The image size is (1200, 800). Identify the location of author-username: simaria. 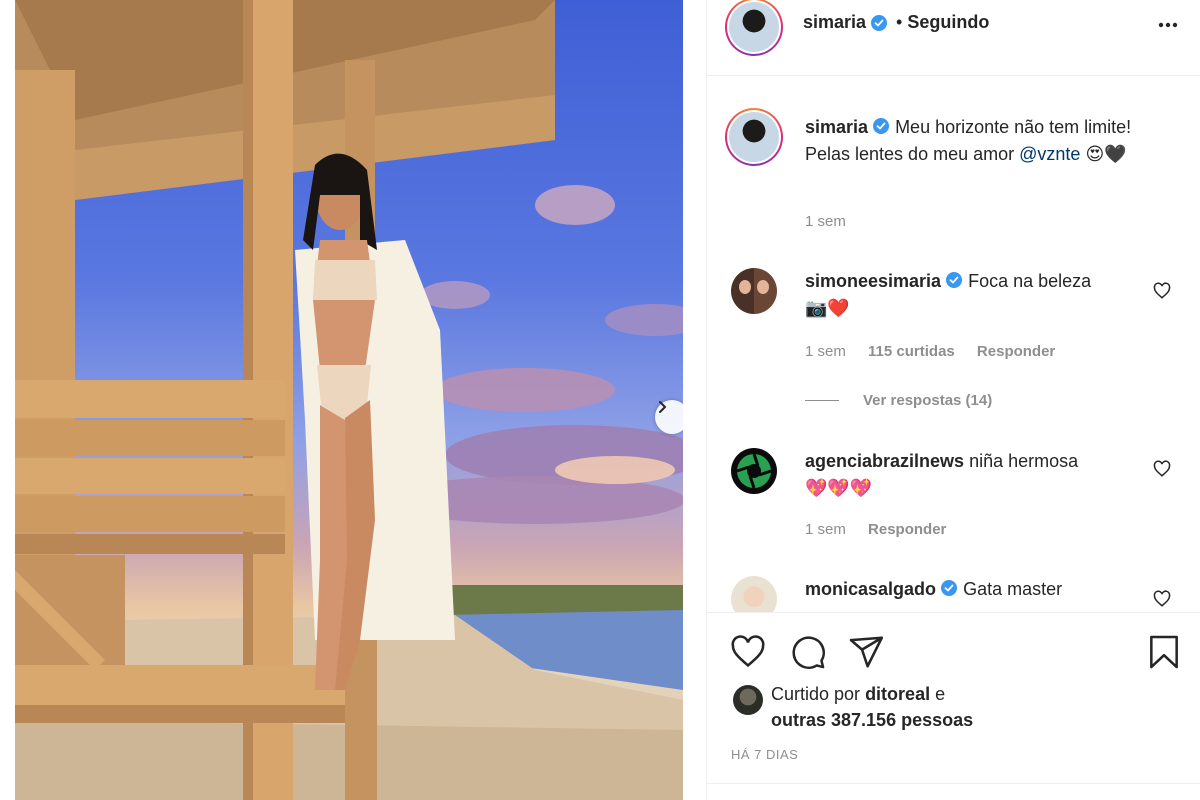
(834, 22).